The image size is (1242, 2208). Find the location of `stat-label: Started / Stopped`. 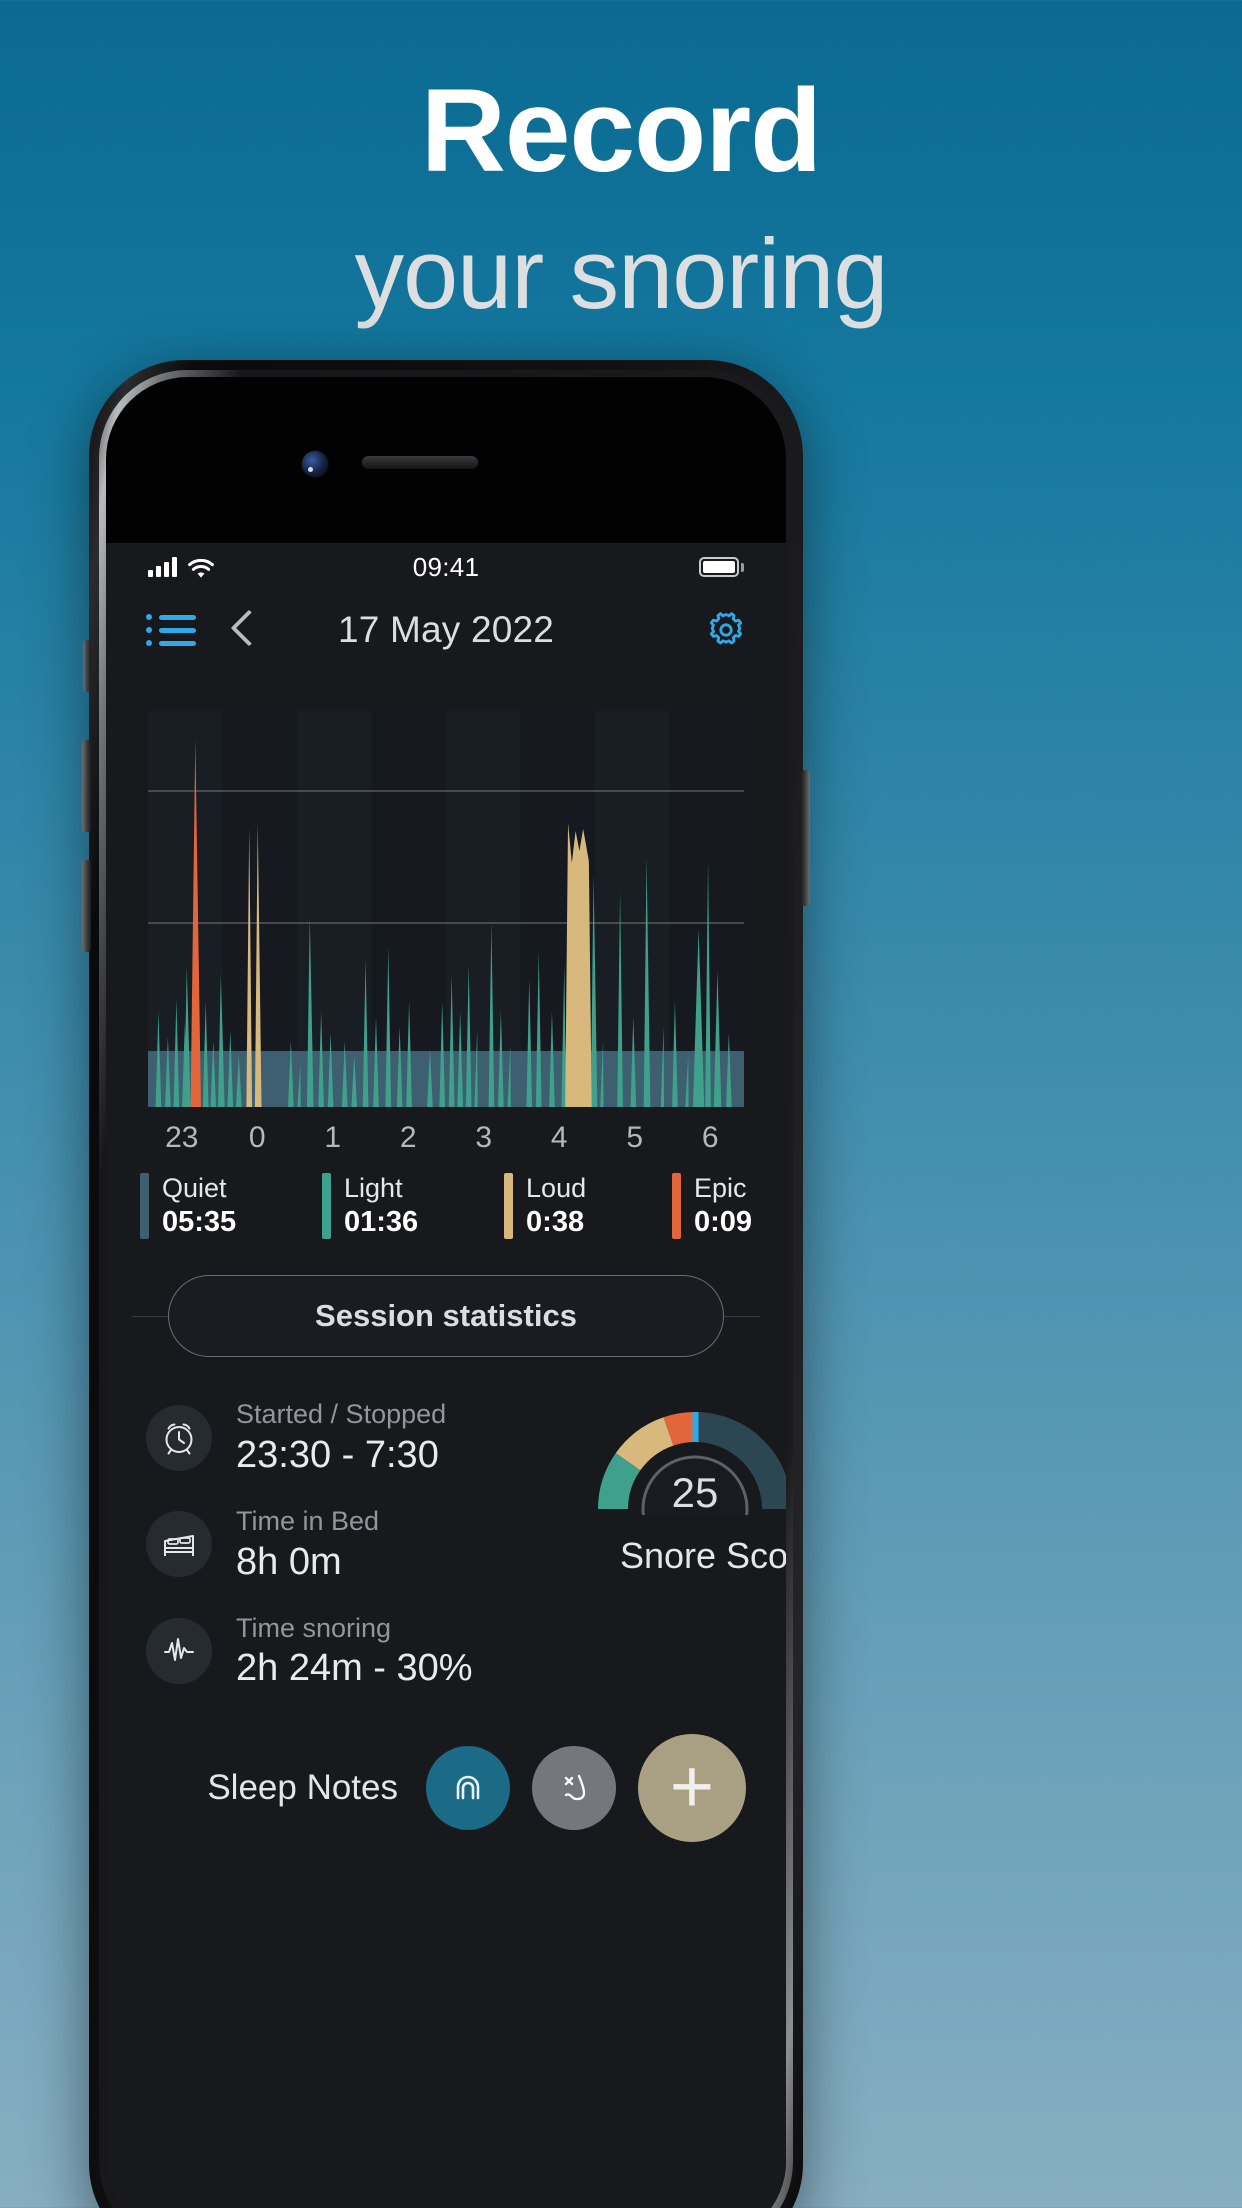

stat-label: Started / Stopped is located at coordinates (341, 1414).